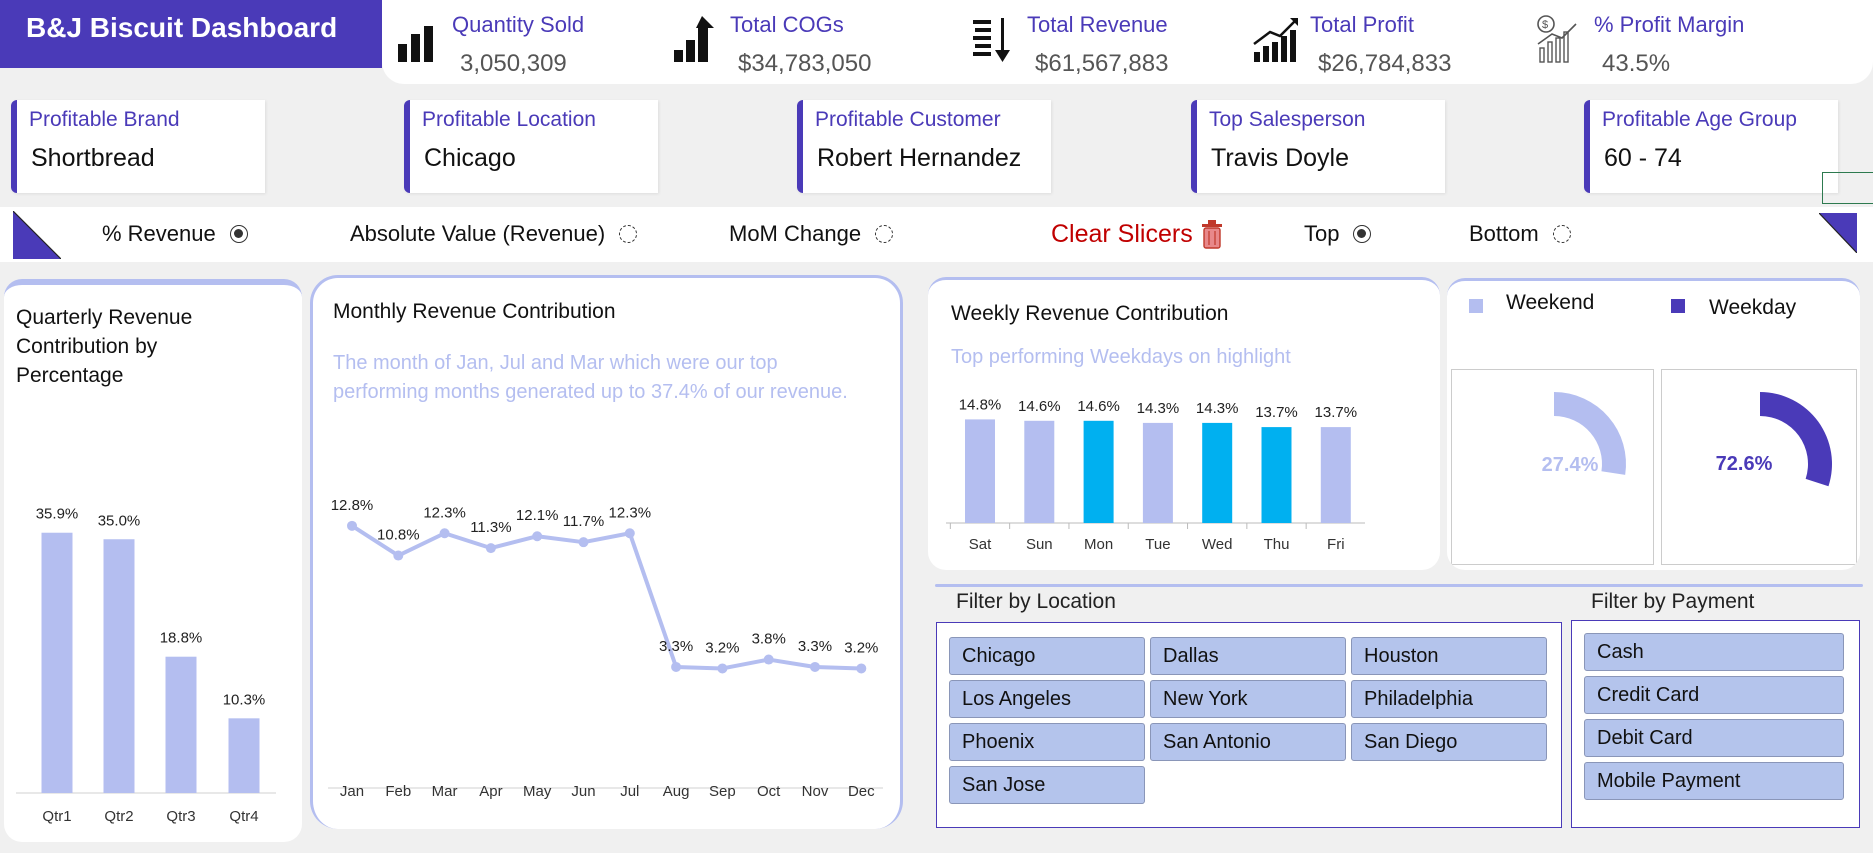  What do you see at coordinates (1714, 652) in the screenshot?
I see `filter-payment-cash: Cash` at bounding box center [1714, 652].